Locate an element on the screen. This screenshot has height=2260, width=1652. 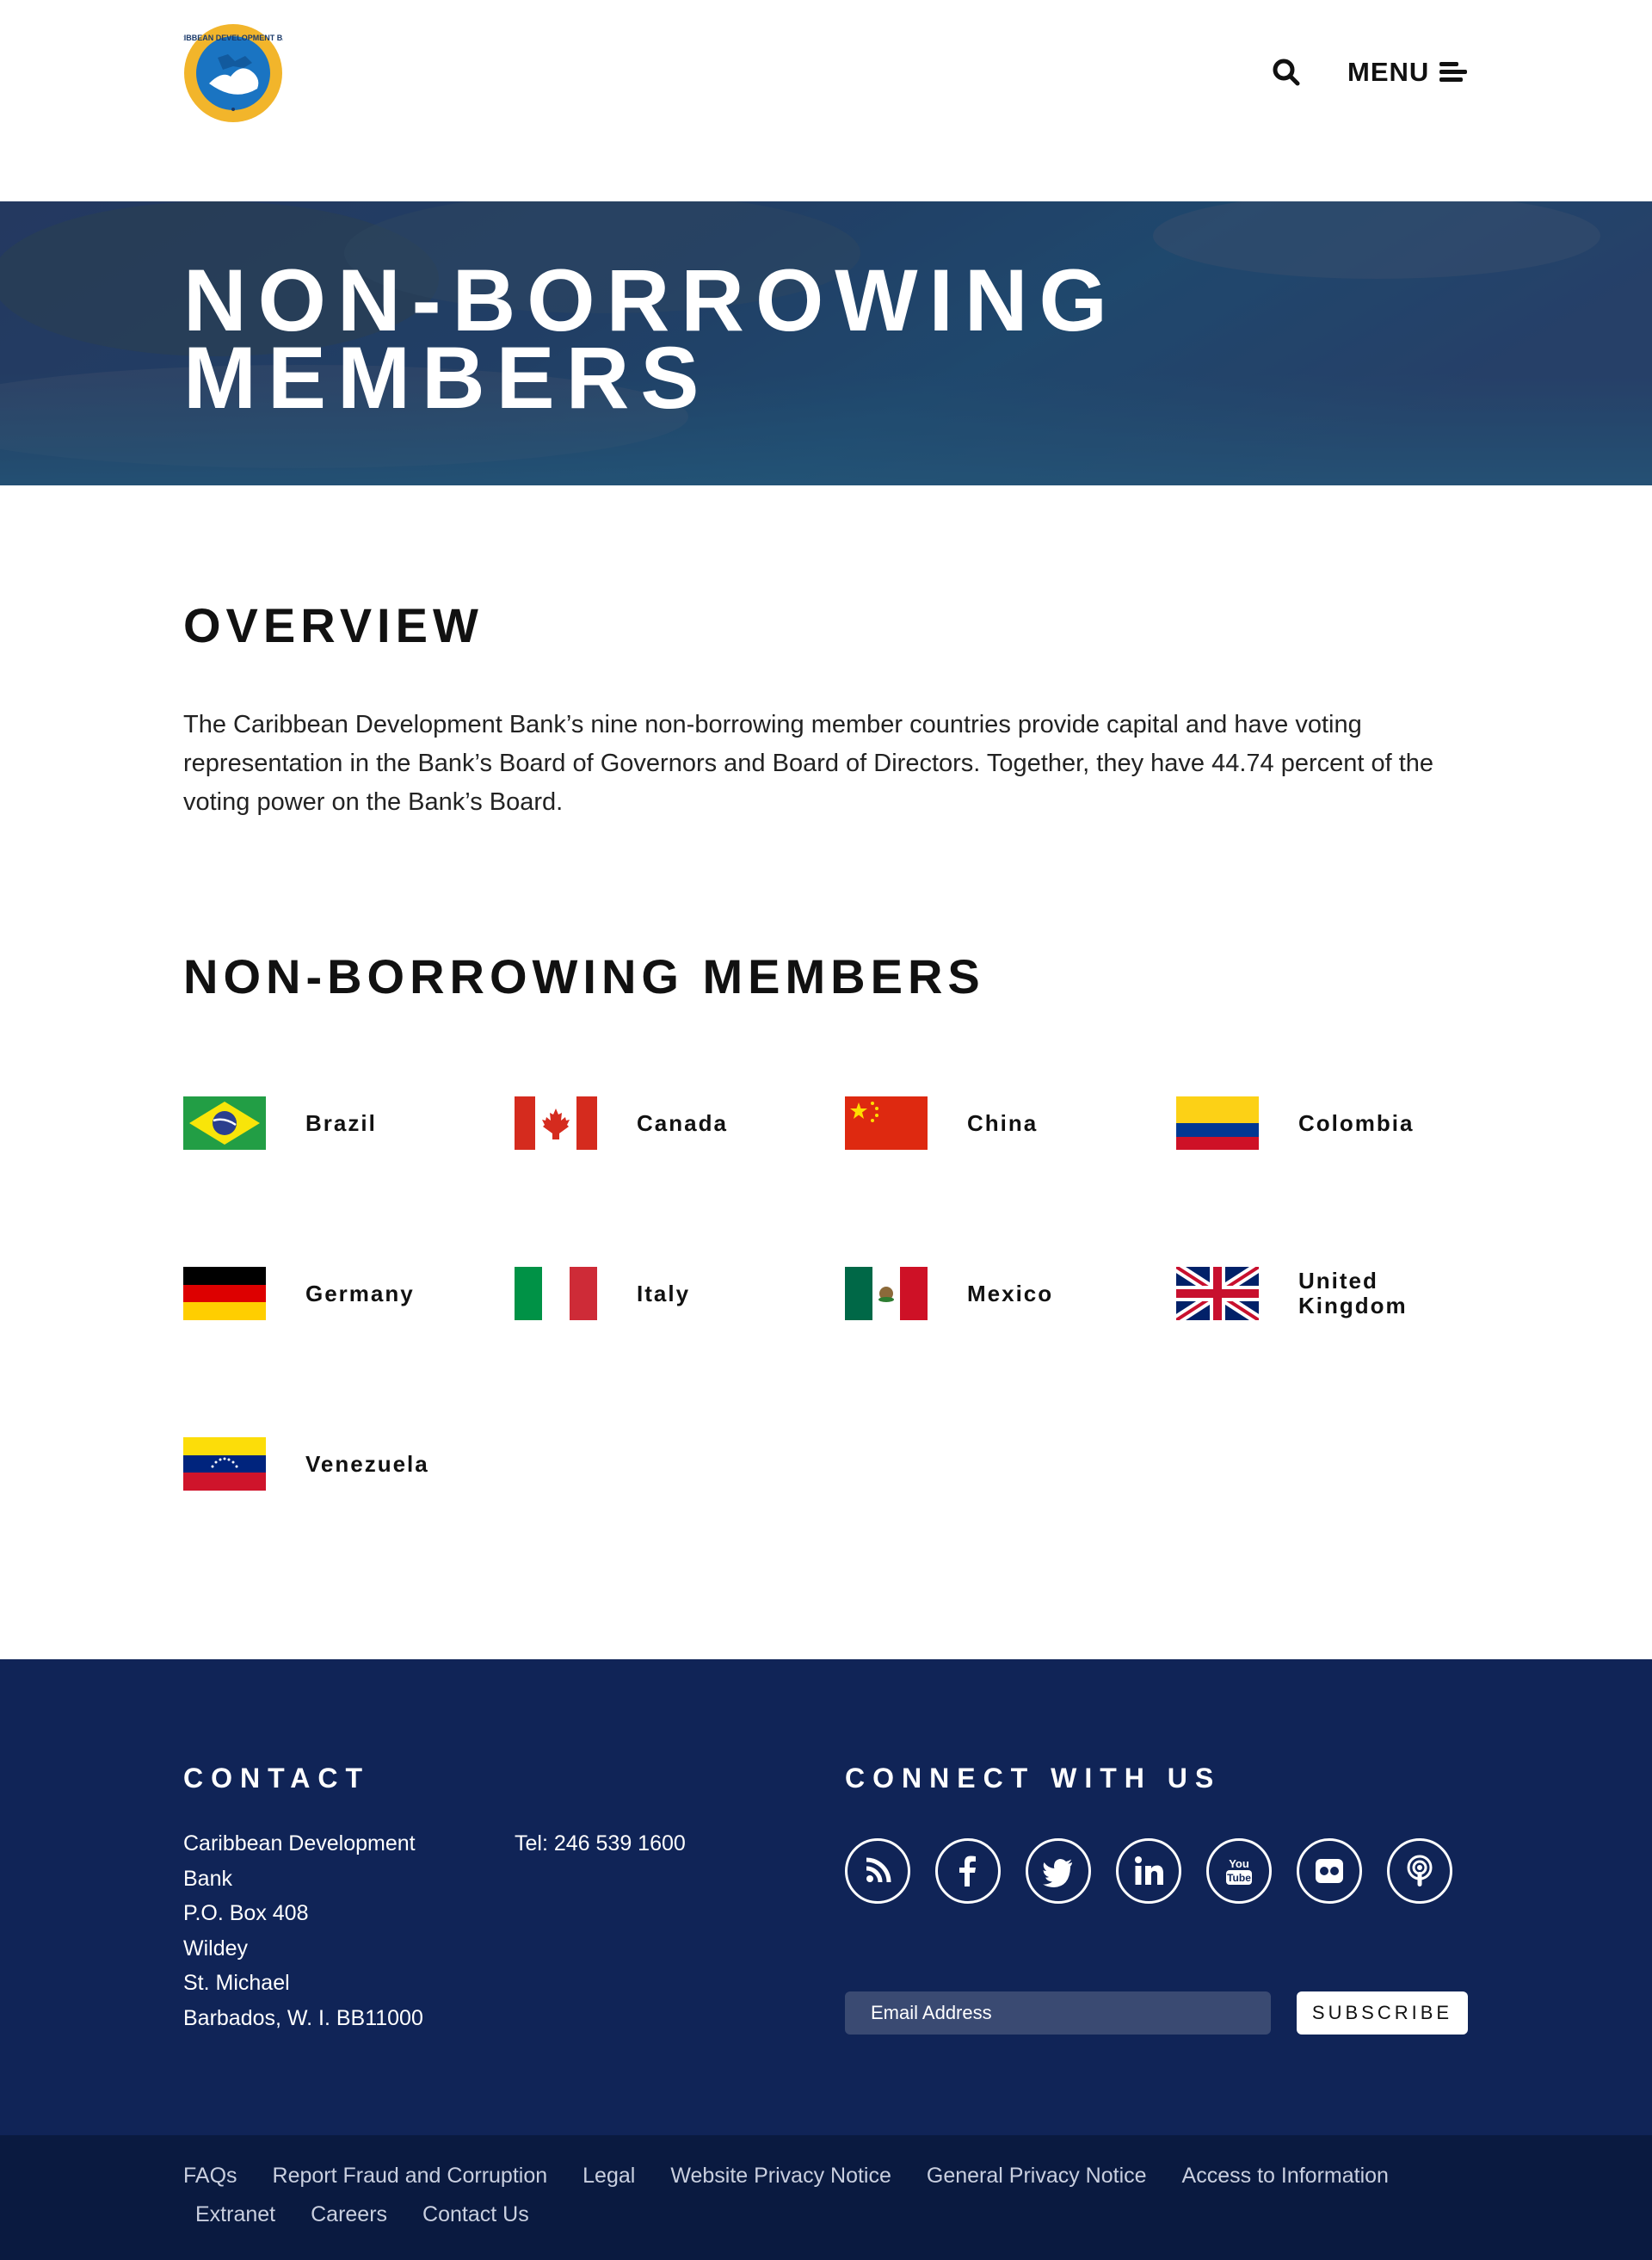
page-title: NON-BORROWING MEMBERS is located at coordinates (828, 339).